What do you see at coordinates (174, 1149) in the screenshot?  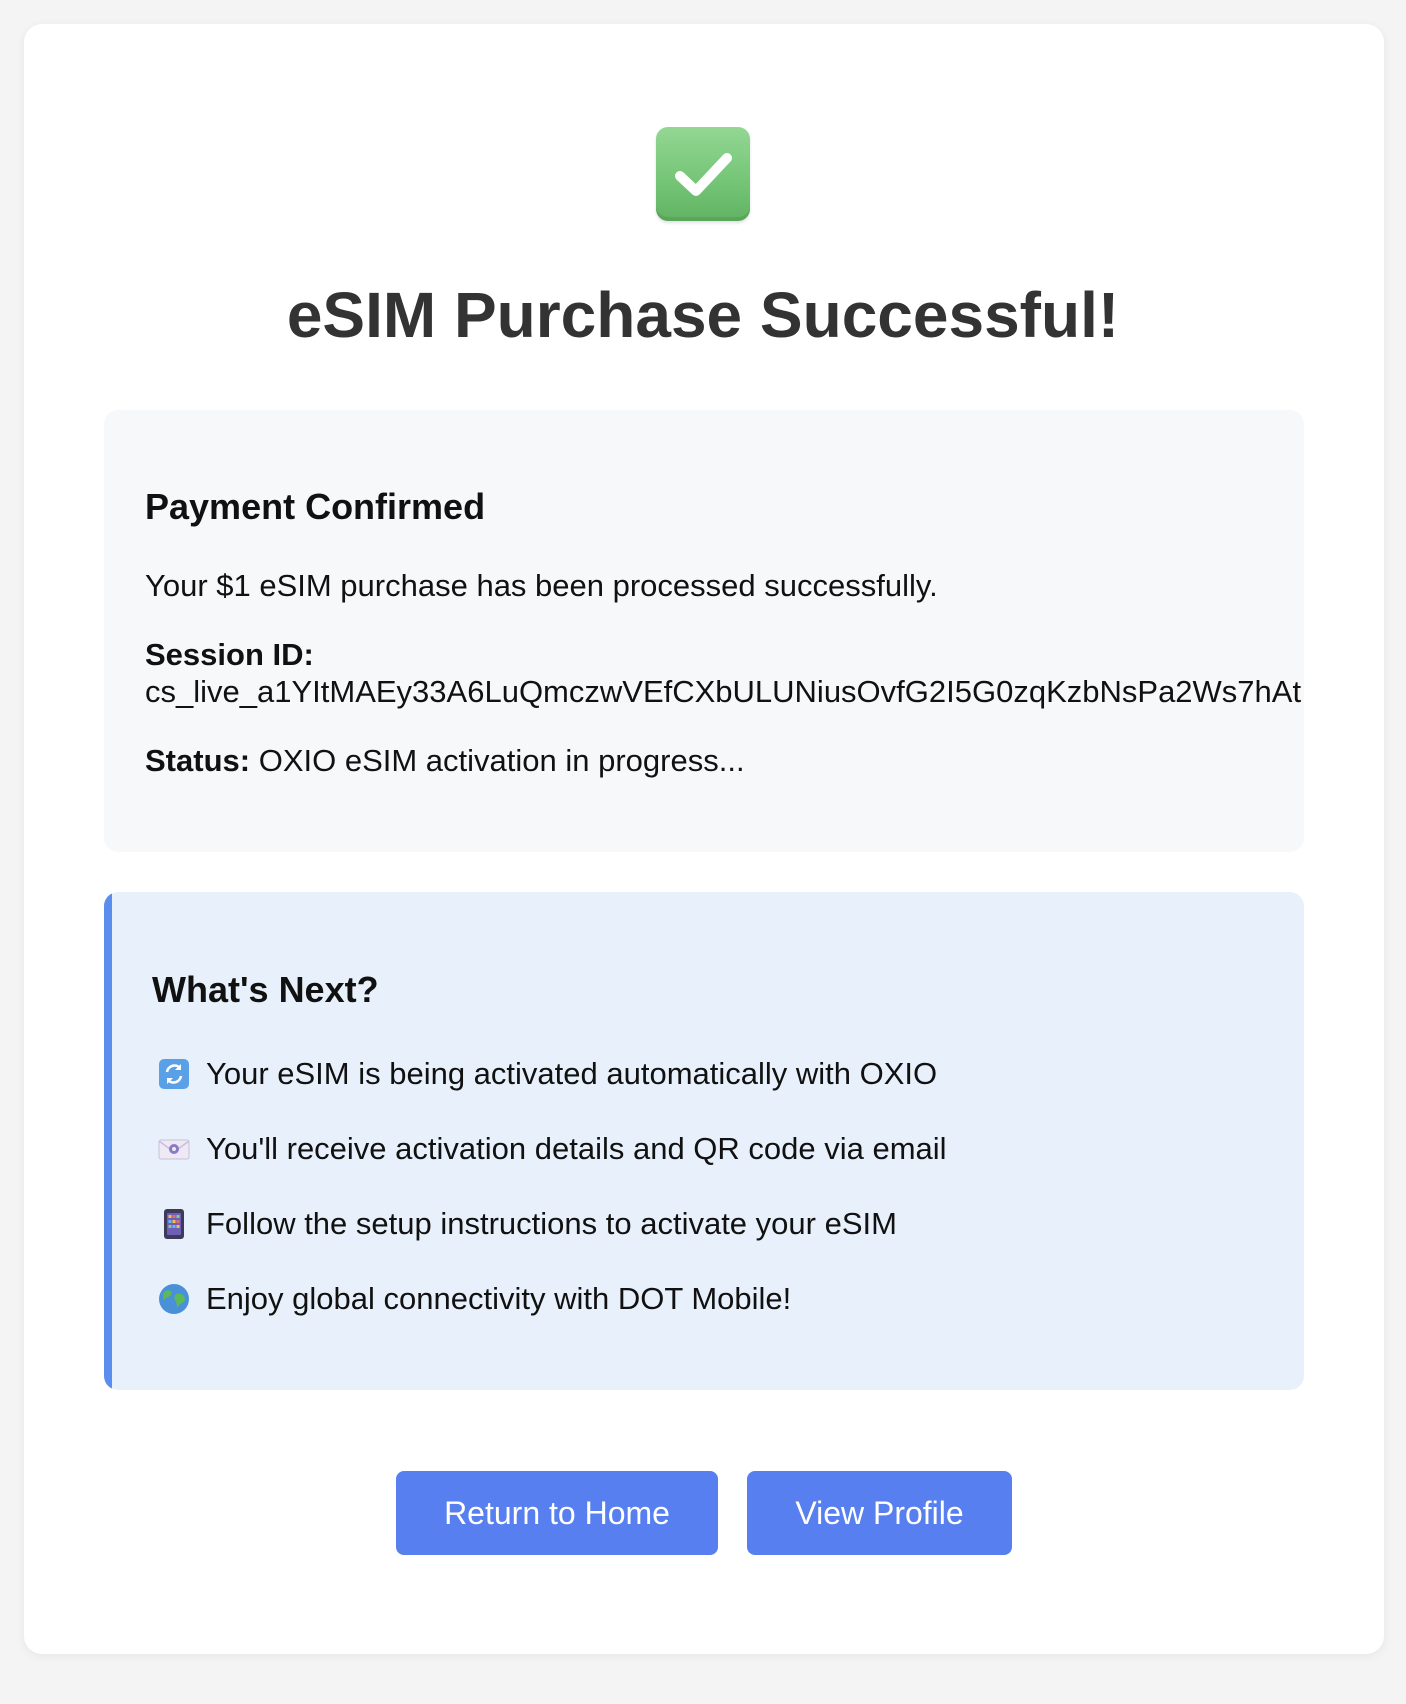 I see `email-icon` at bounding box center [174, 1149].